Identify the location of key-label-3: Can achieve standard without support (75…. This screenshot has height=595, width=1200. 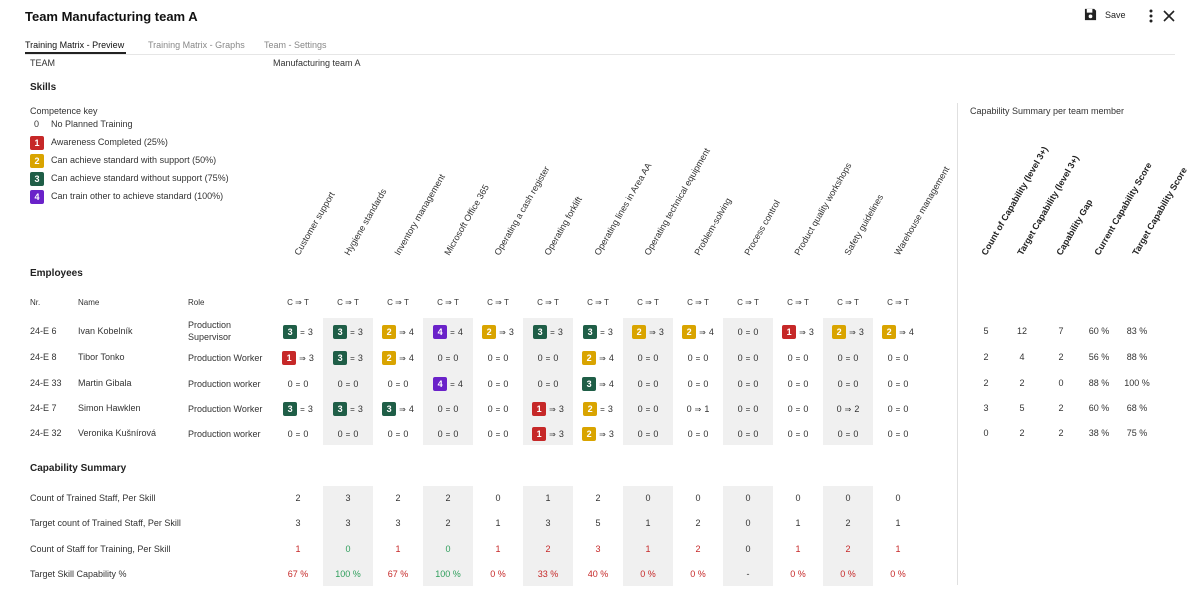
(140, 178).